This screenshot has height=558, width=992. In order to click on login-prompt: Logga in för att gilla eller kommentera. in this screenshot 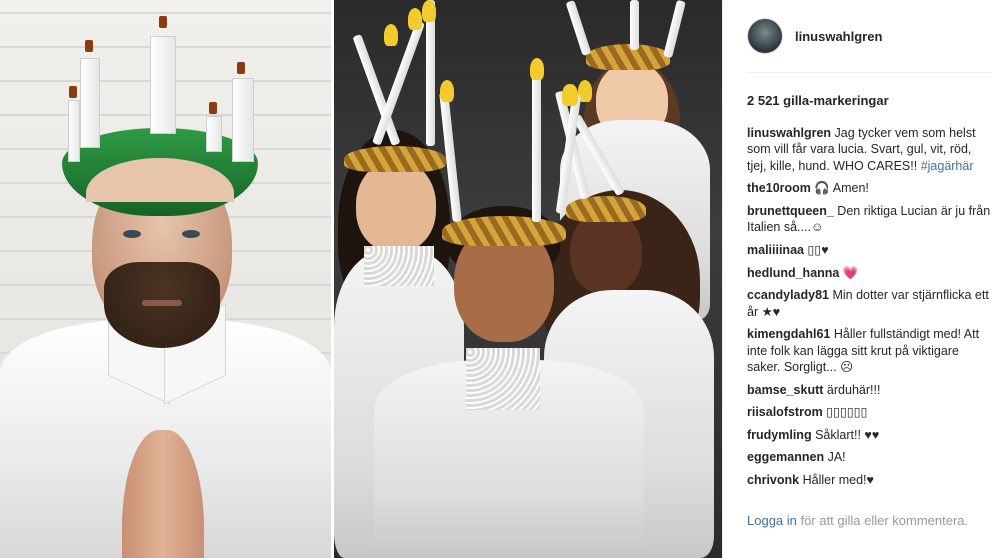, I will do `click(862, 520)`.